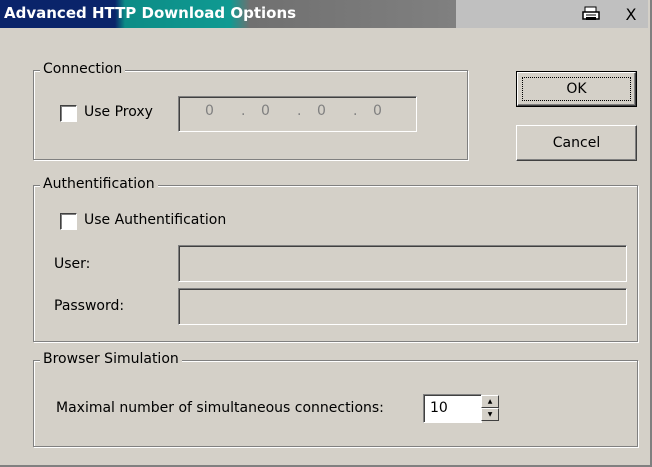  Describe the element at coordinates (68, 113) in the screenshot. I see `use-proxy-checkbox` at that location.